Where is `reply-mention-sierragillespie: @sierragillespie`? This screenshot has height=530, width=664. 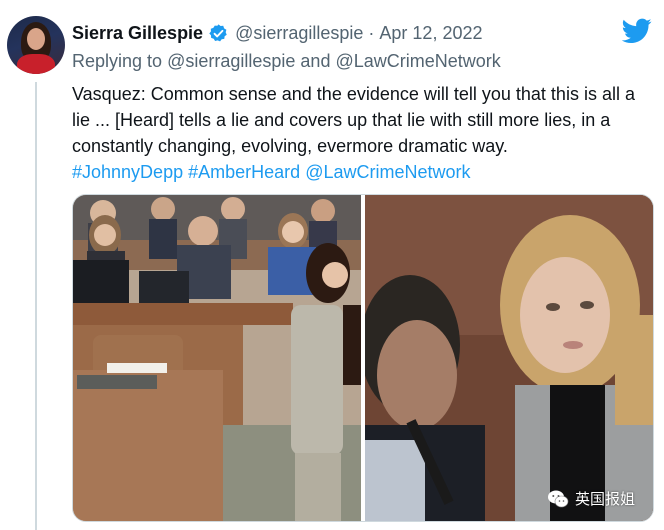
reply-mention-sierragillespie: @sierragillespie is located at coordinates (231, 61).